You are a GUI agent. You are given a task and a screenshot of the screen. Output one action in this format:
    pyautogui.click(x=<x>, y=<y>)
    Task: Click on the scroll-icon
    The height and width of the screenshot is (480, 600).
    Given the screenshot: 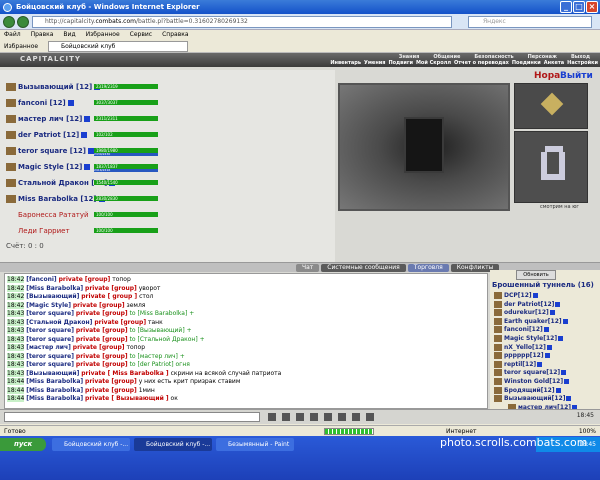 What is the action you would take?
    pyautogui.click(x=356, y=417)
    